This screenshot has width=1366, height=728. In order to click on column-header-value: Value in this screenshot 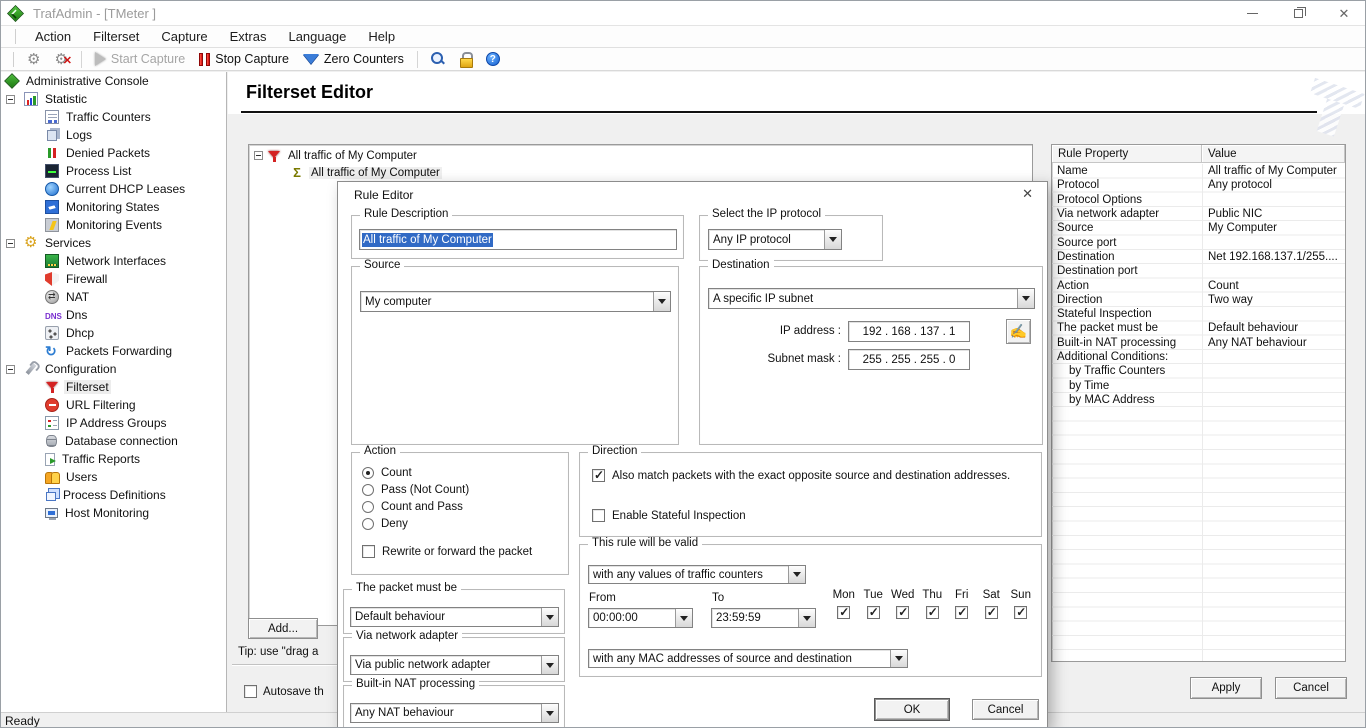, I will do `click(1273, 154)`.